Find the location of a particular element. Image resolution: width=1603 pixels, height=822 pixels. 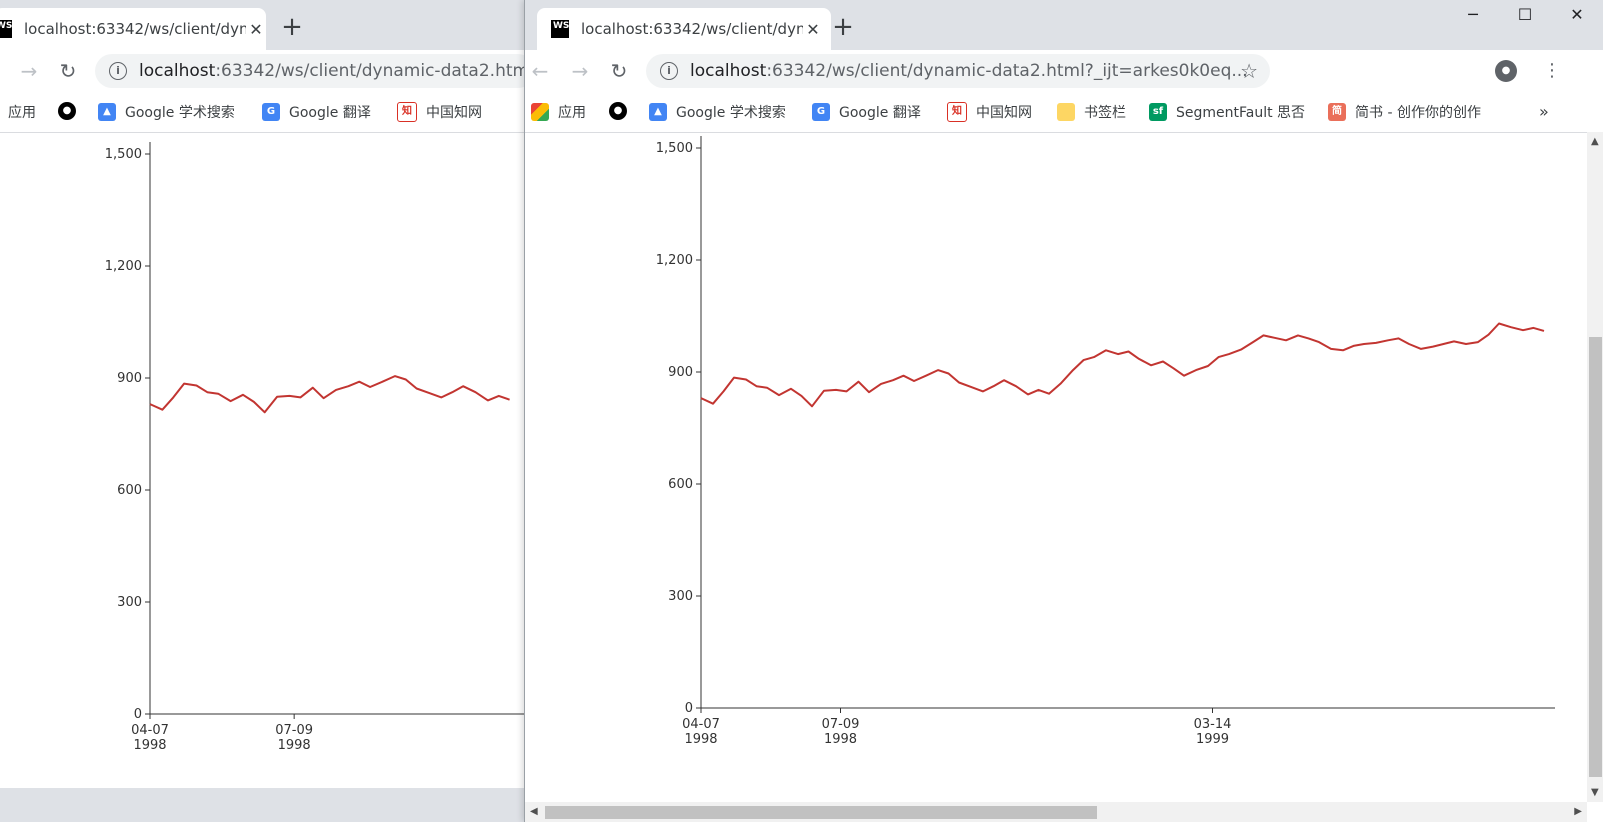

vertical-scroll-thumb is located at coordinates (1595, 557).